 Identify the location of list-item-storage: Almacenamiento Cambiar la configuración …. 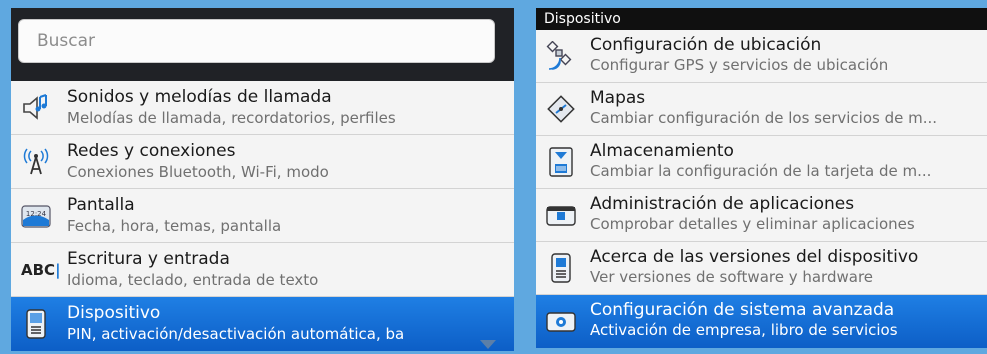
(761, 162).